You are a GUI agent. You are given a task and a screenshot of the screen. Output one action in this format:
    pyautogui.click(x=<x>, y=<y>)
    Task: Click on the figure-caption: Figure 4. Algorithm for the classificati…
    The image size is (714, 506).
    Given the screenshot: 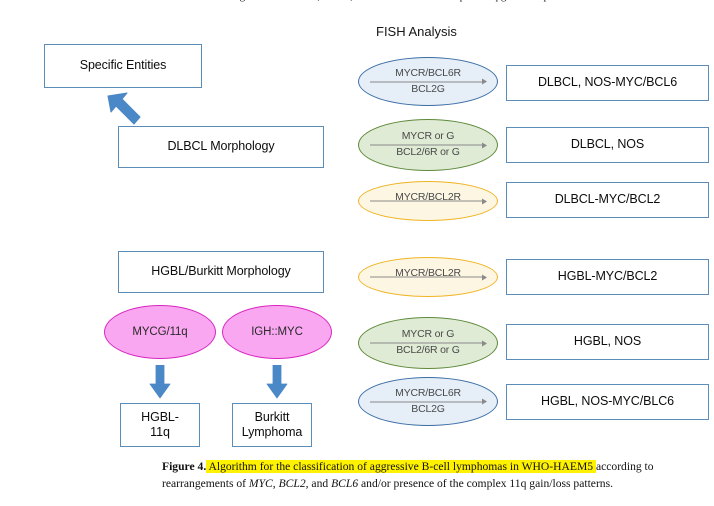 What is the action you would take?
    pyautogui.click(x=438, y=475)
    